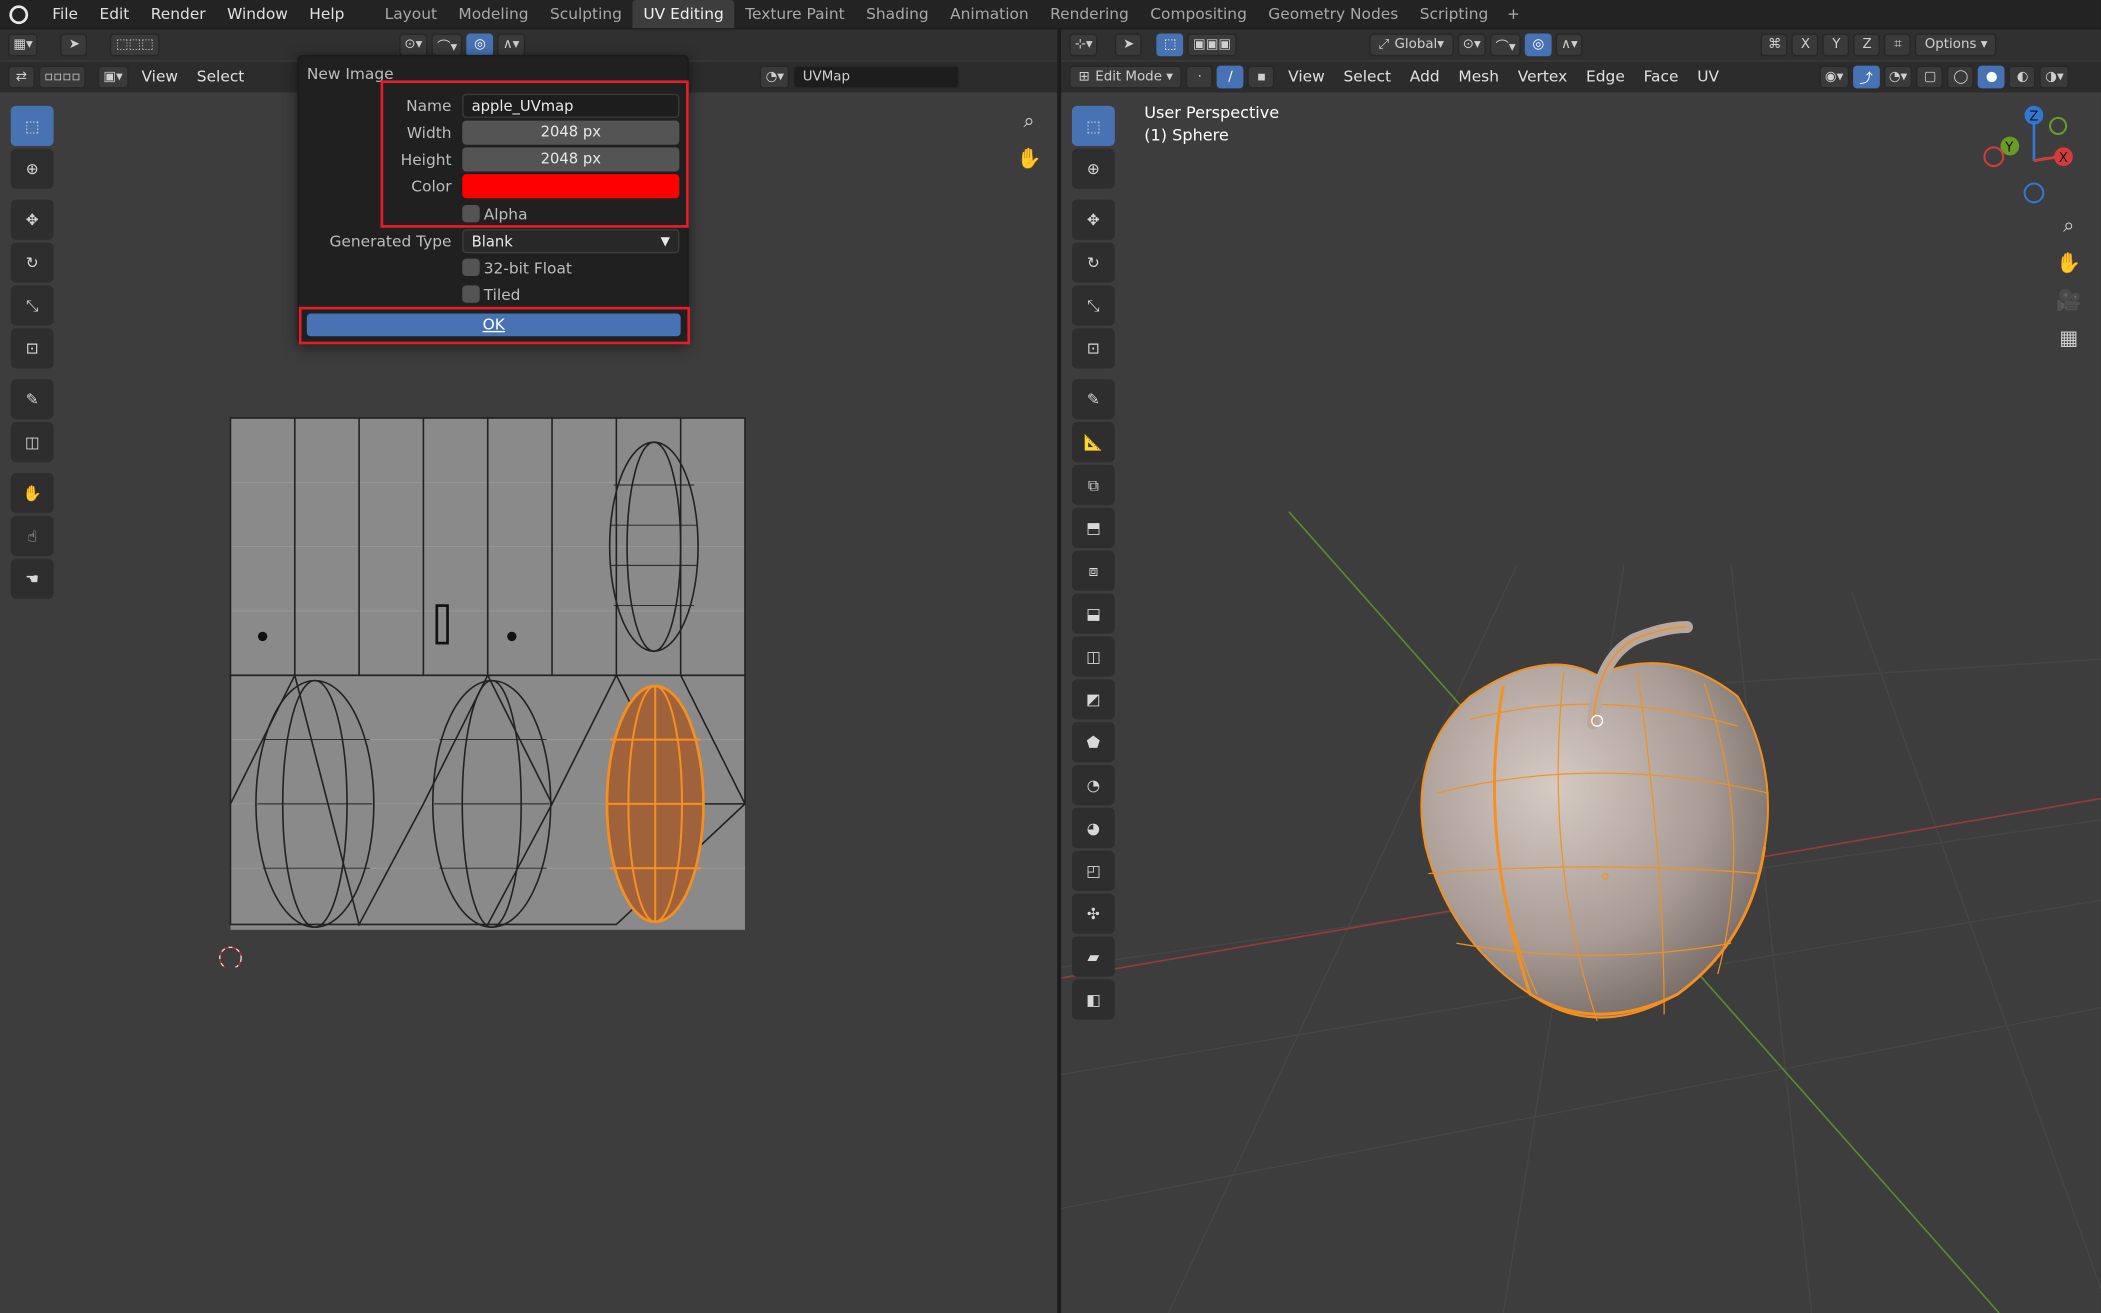  What do you see at coordinates (1898, 45) in the screenshot?
I see `auto-merge-icon: ⌗` at bounding box center [1898, 45].